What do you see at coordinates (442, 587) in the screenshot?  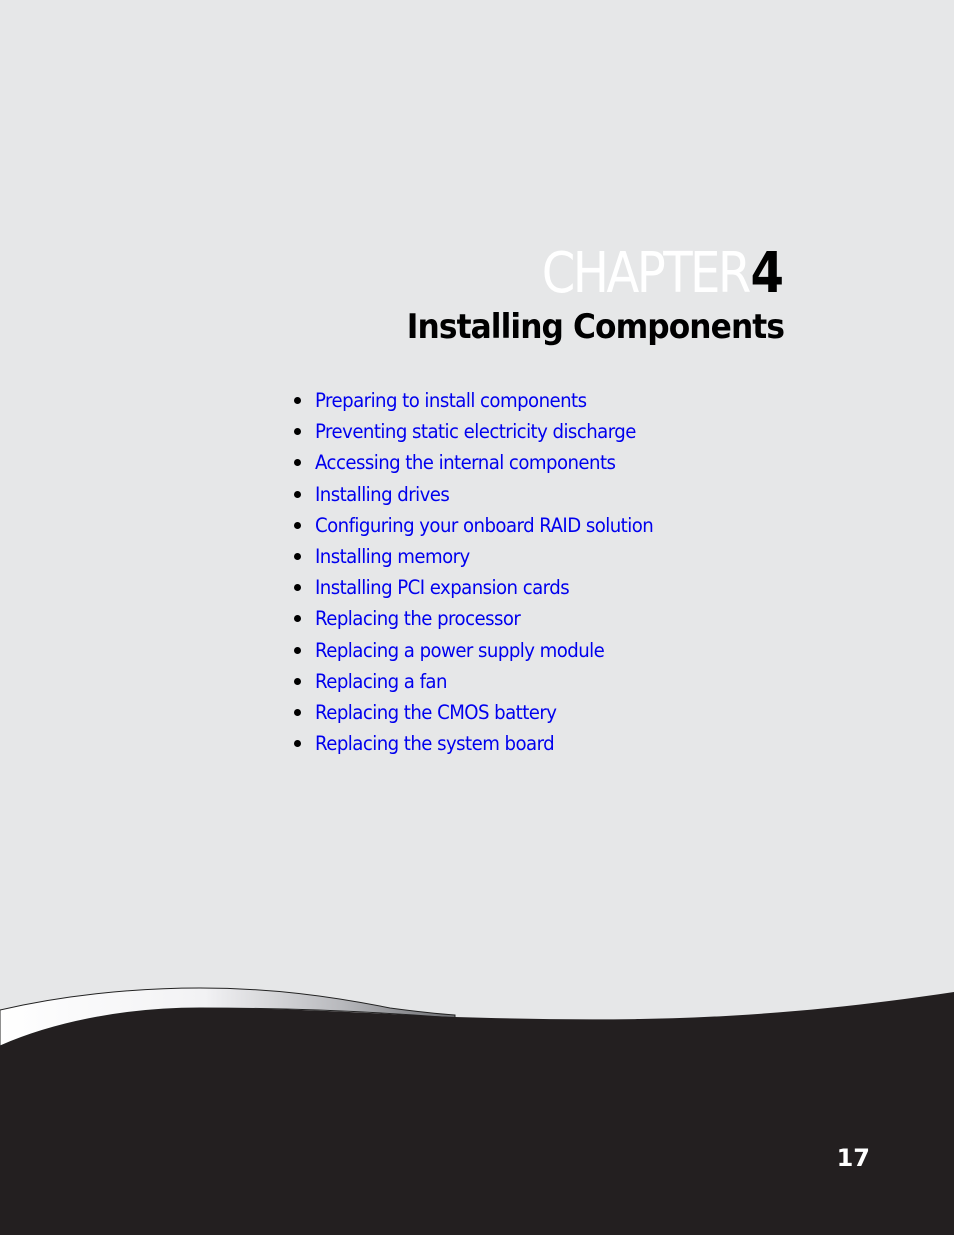 I see `topic-link-installing-pci-cards: Installing PCI expansion cards` at bounding box center [442, 587].